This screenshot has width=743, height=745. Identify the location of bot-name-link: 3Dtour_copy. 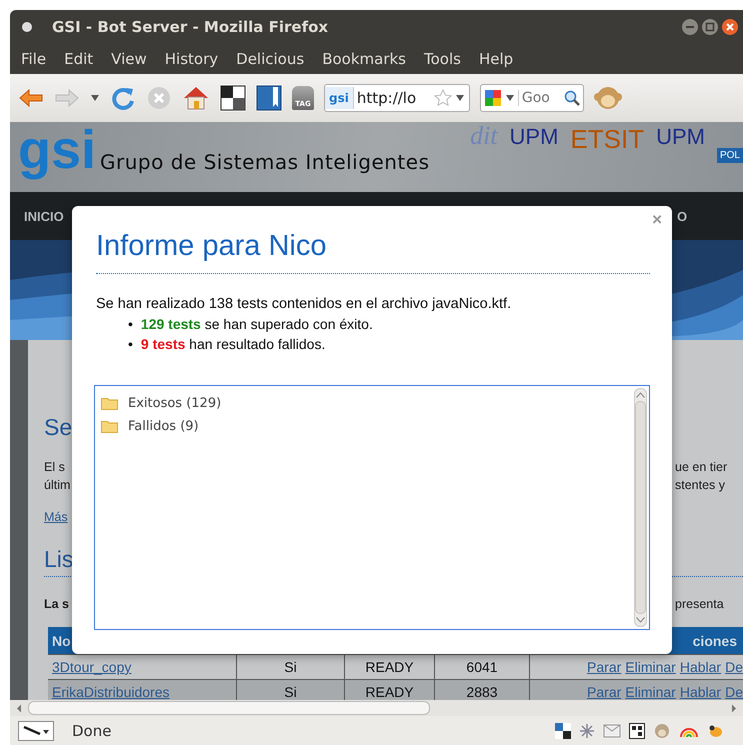
(92, 667).